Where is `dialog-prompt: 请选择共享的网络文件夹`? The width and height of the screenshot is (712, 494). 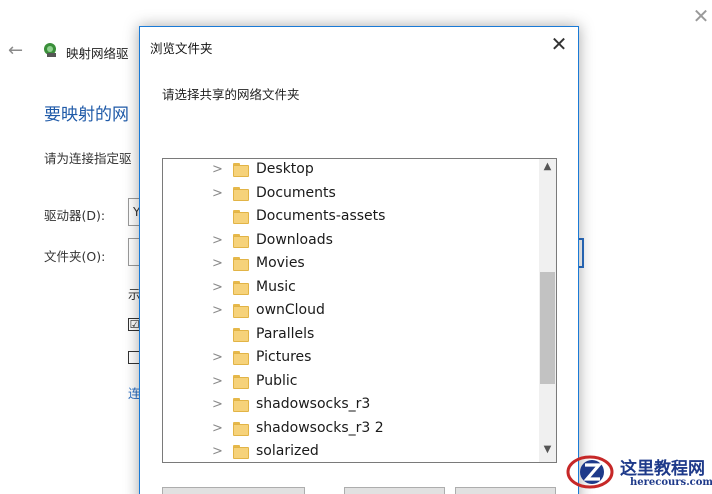
dialog-prompt: 请选择共享的网络文件夹 is located at coordinates (231, 94).